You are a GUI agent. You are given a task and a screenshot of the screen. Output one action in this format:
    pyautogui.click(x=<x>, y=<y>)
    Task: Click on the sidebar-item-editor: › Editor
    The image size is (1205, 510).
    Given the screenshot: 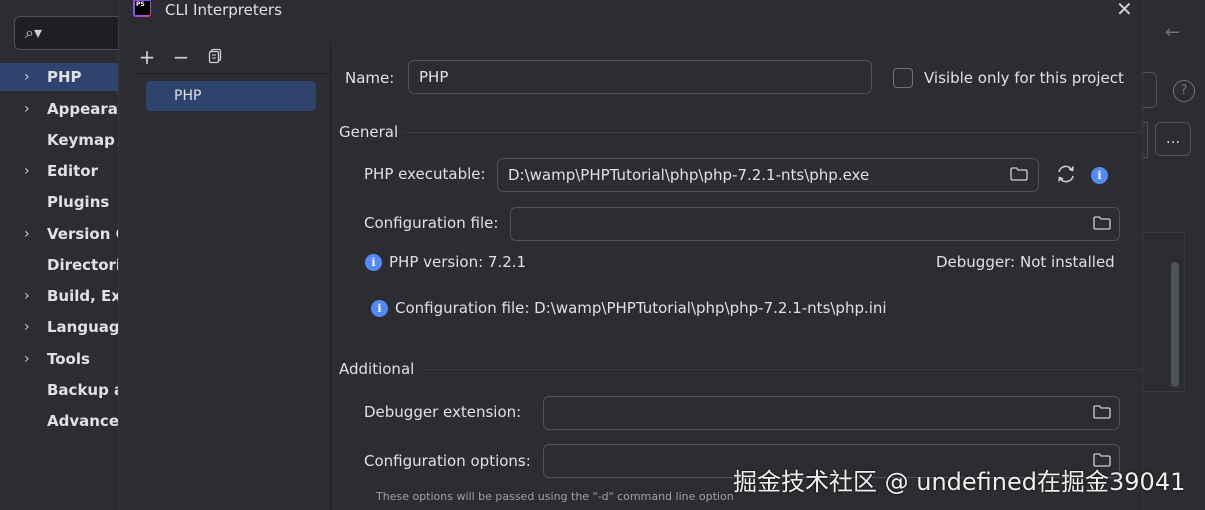 What is the action you would take?
    pyautogui.click(x=59, y=171)
    